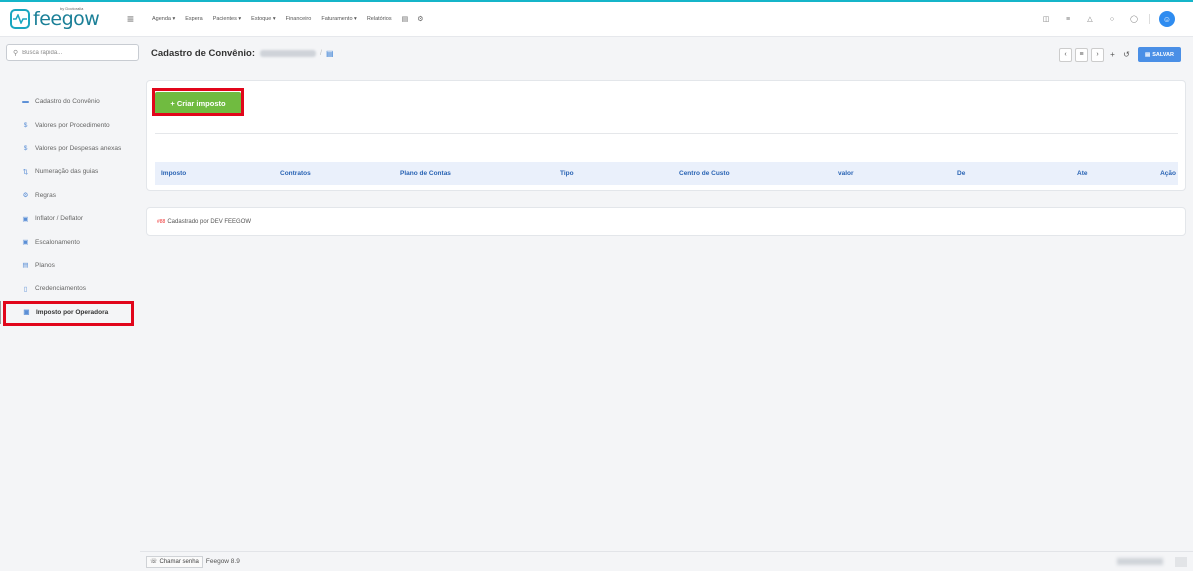 This screenshot has height=571, width=1193. What do you see at coordinates (45, 195) in the screenshot?
I see `sidebar-item-label: Regras` at bounding box center [45, 195].